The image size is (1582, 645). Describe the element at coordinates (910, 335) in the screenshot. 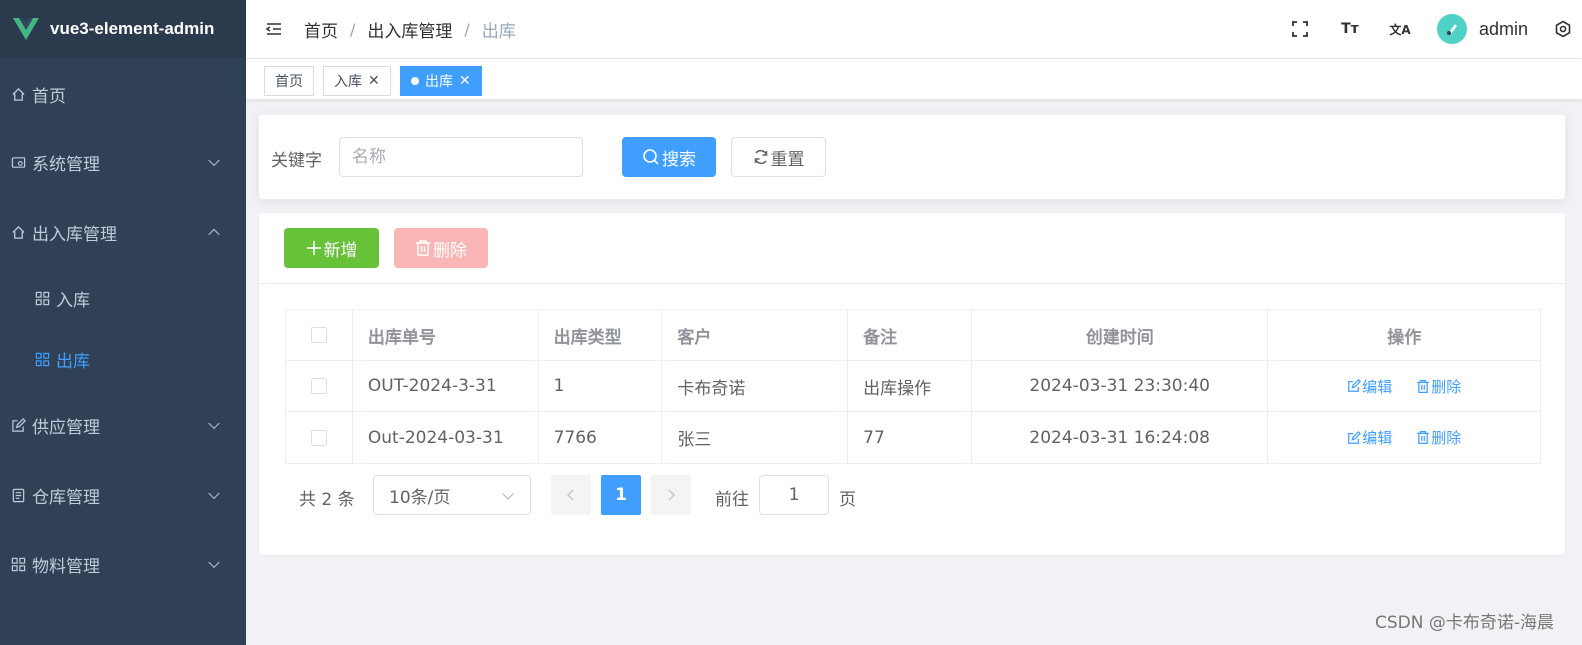

I see `column-header: 备注` at that location.